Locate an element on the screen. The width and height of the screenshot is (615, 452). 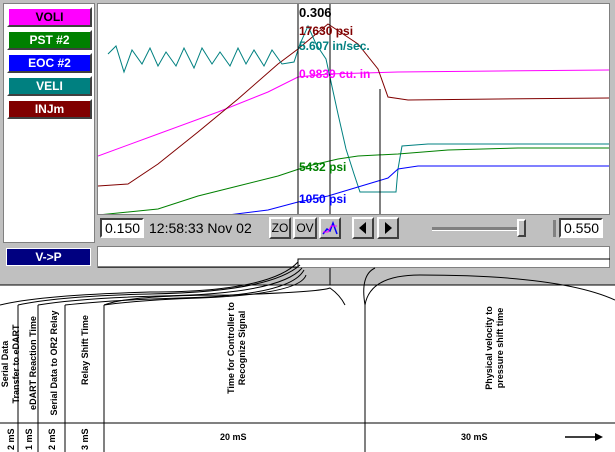
segment-label-edart-reaction: eDART Reaction Time is located at coordinates (33, 363).